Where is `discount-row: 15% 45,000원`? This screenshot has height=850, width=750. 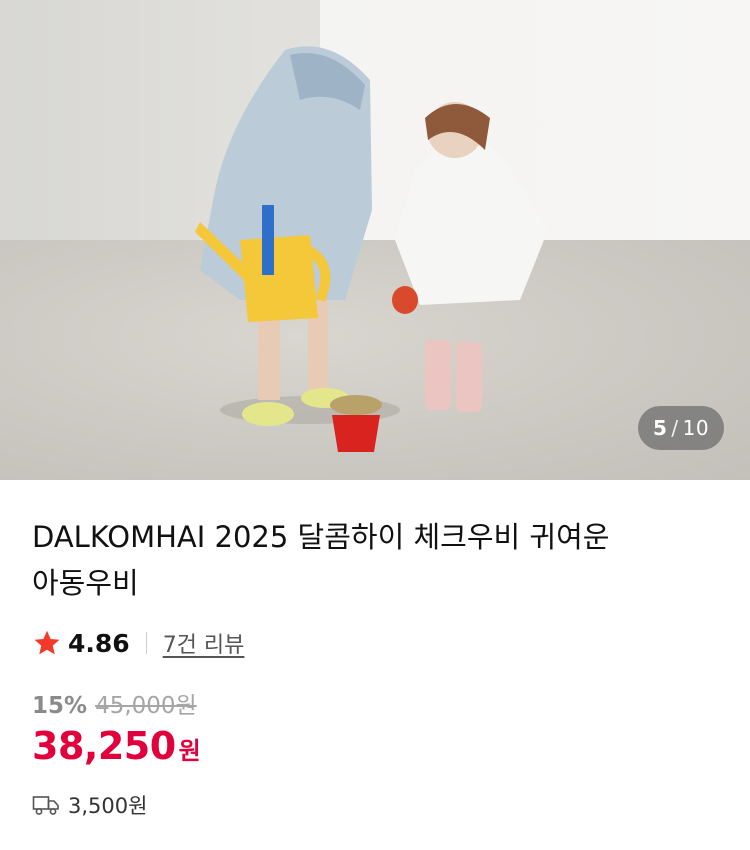
discount-row: 15% 45,000원 is located at coordinates (114, 703).